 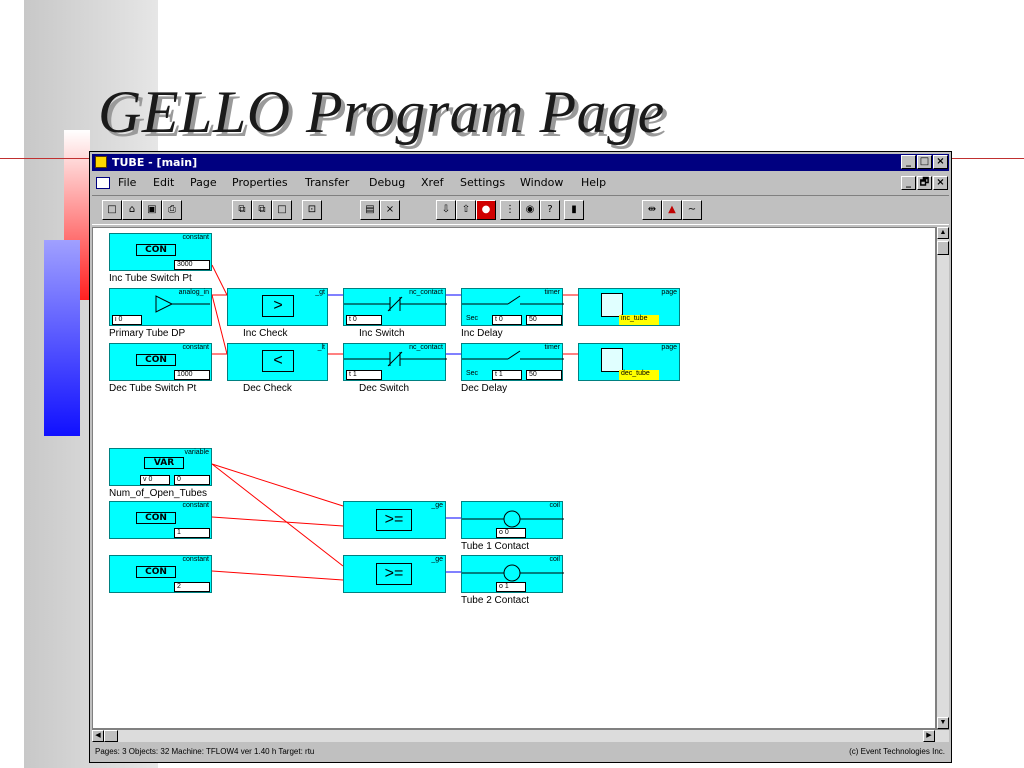 I want to click on comparator-symbol: >, so click(x=278, y=306).